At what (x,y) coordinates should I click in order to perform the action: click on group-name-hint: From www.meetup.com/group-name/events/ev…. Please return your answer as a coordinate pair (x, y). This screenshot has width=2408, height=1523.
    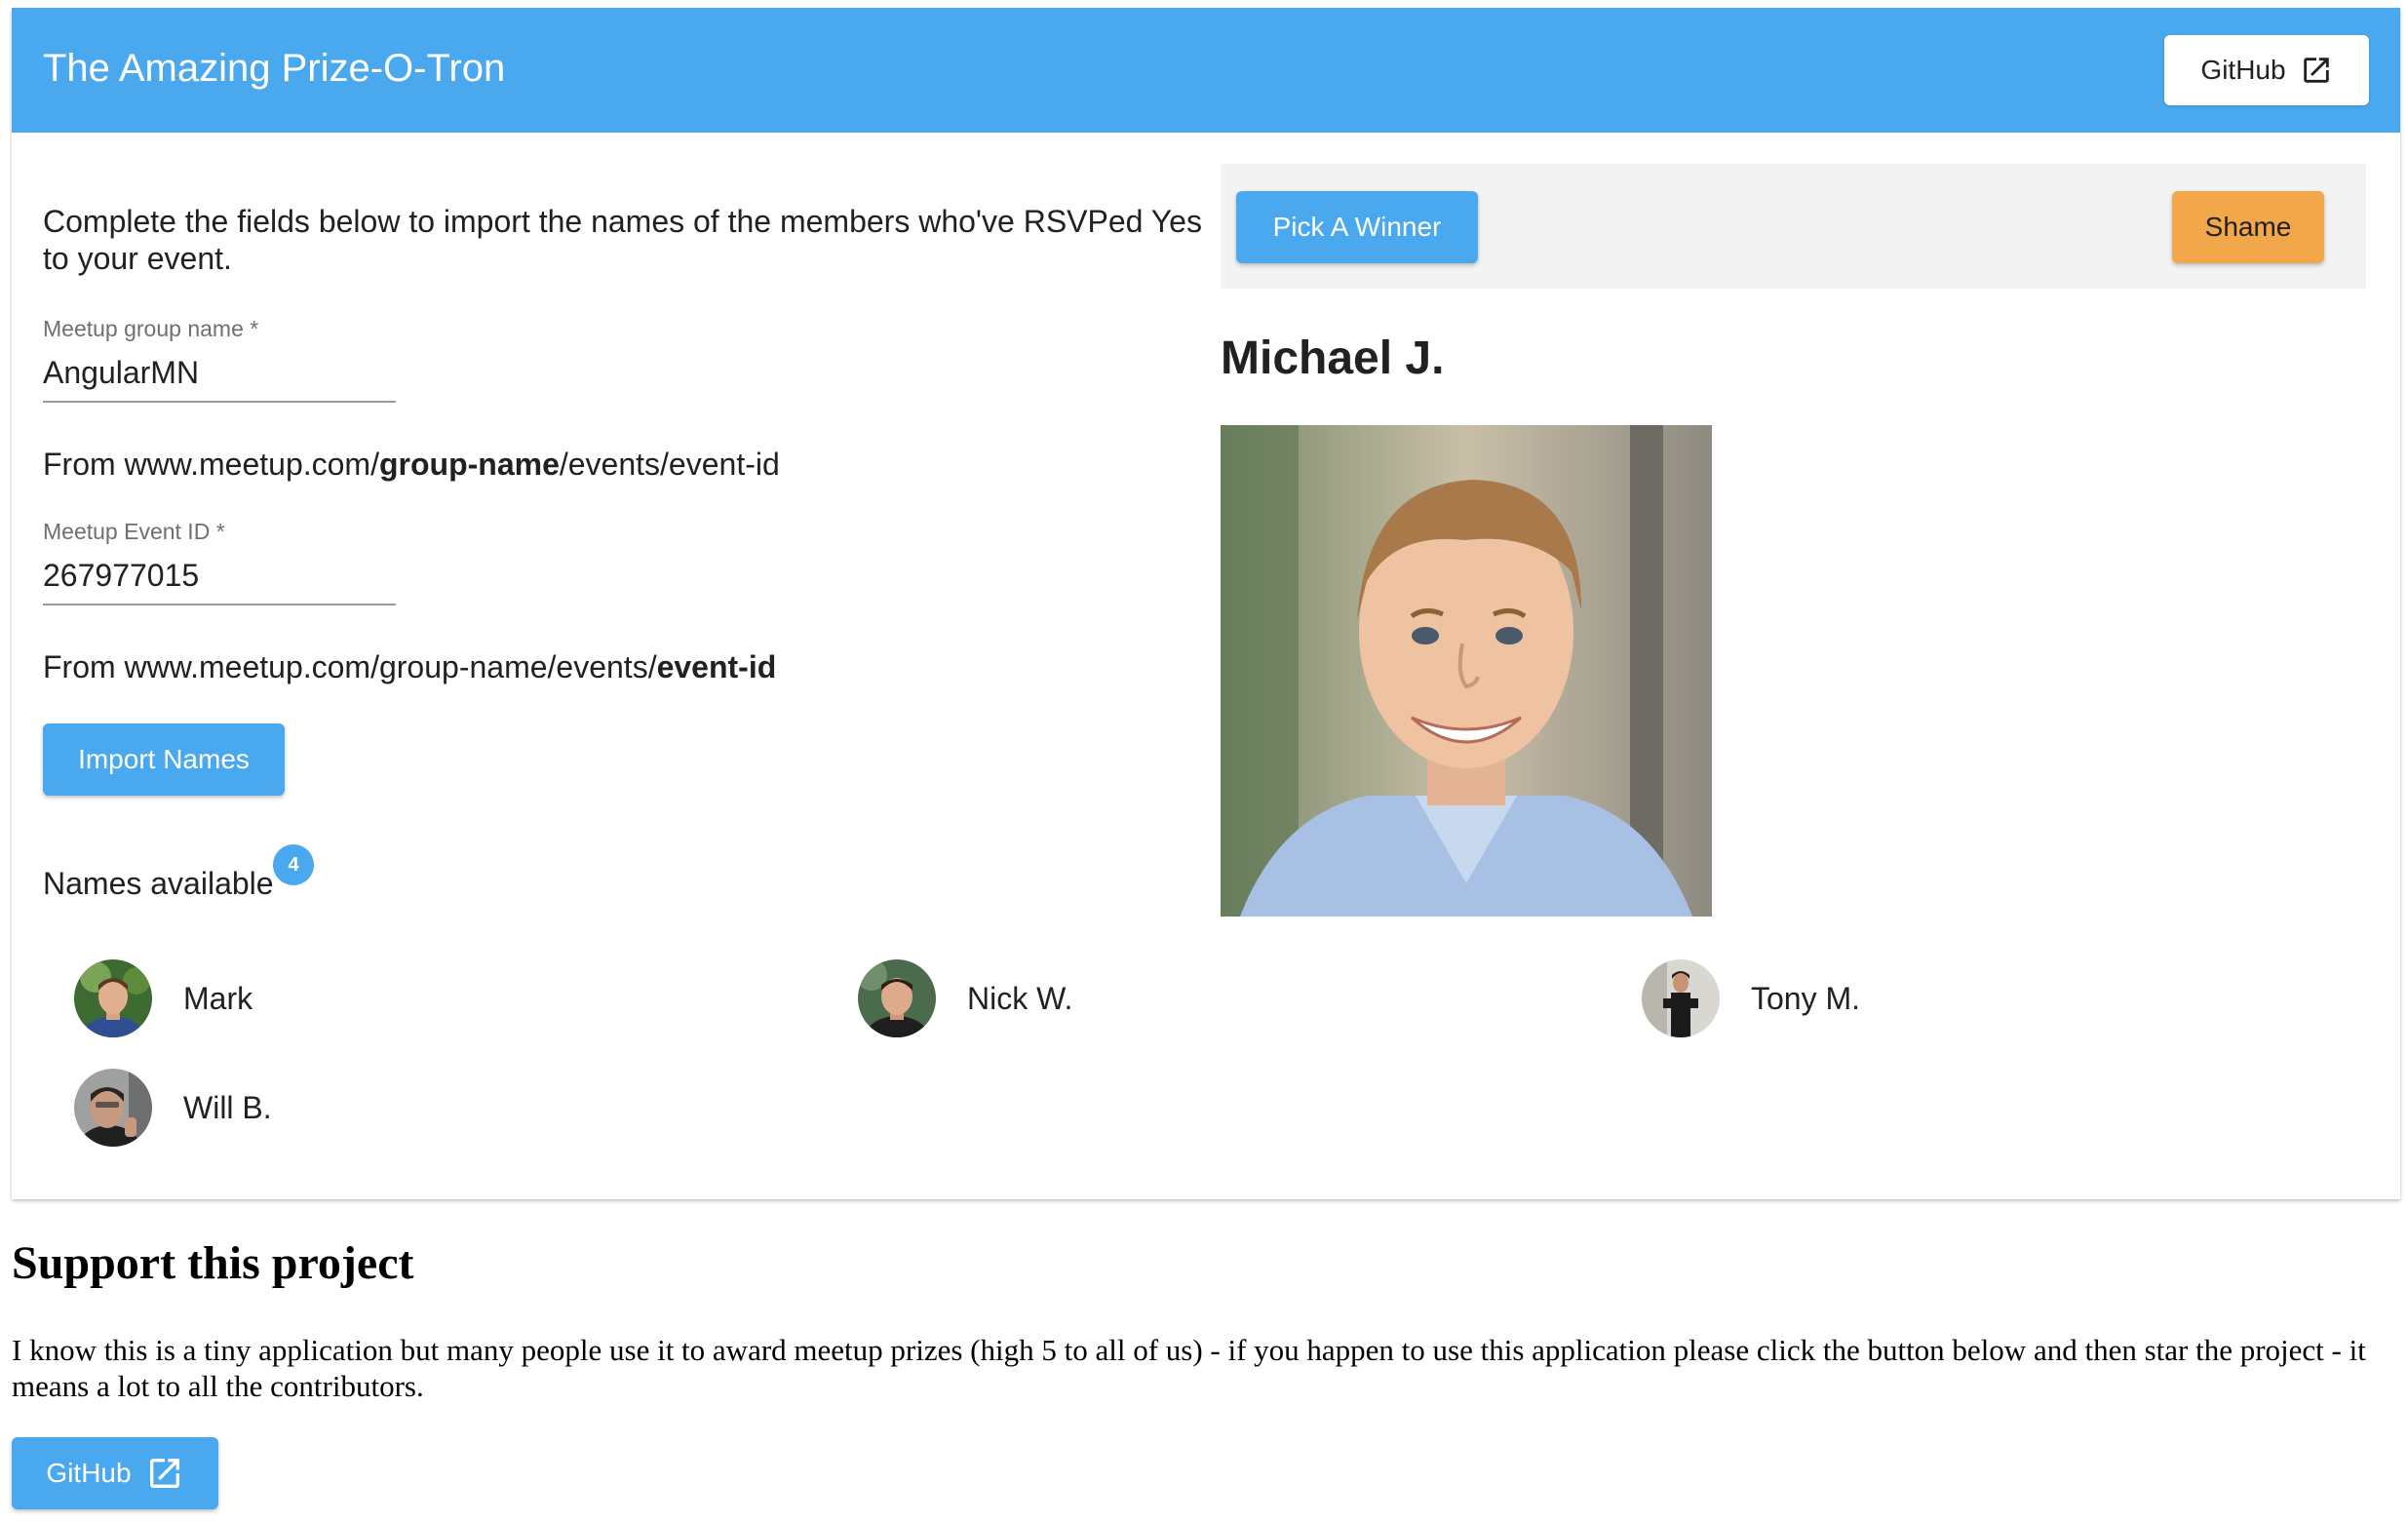
    Looking at the image, I should click on (411, 465).